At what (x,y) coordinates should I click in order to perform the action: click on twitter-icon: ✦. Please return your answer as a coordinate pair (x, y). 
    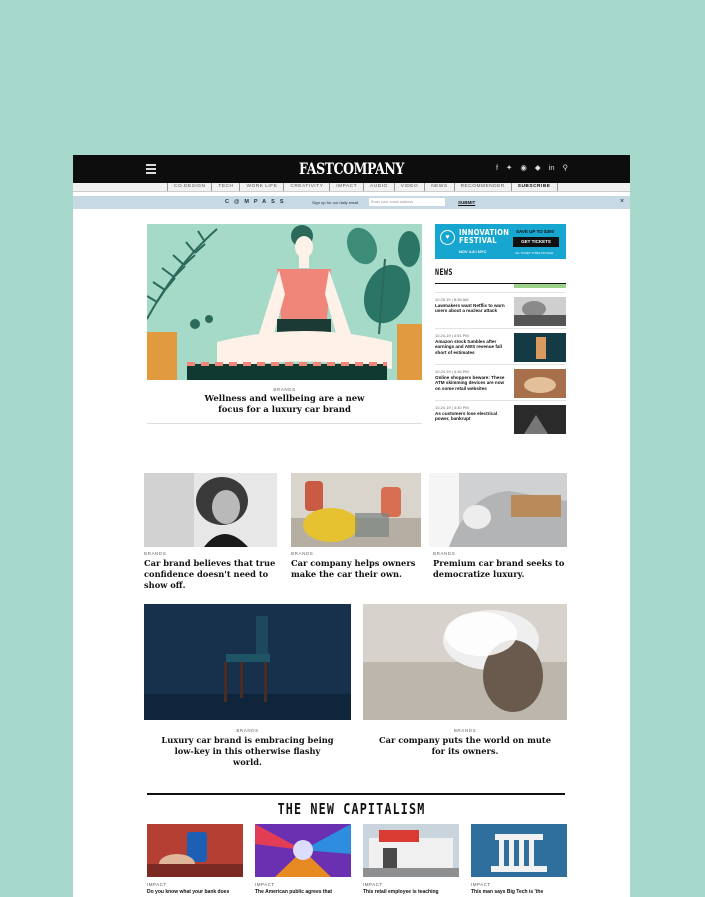
    Looking at the image, I should click on (509, 168).